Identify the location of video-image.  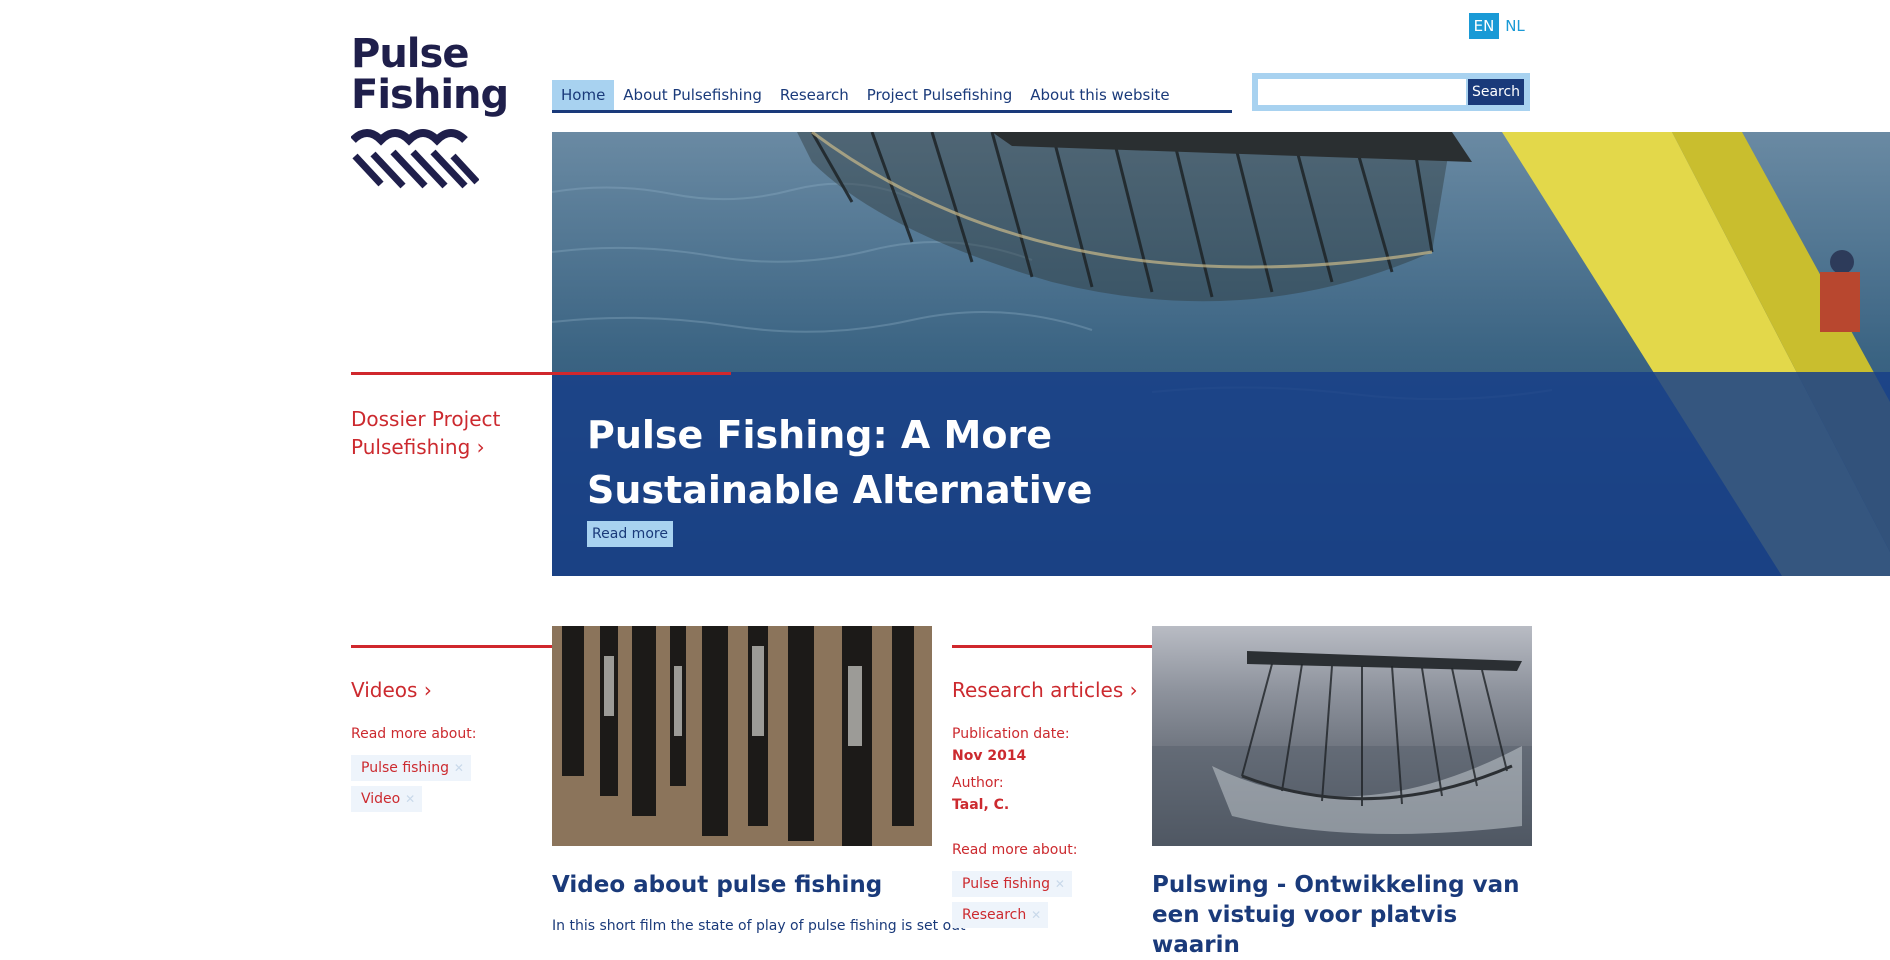
(742, 736).